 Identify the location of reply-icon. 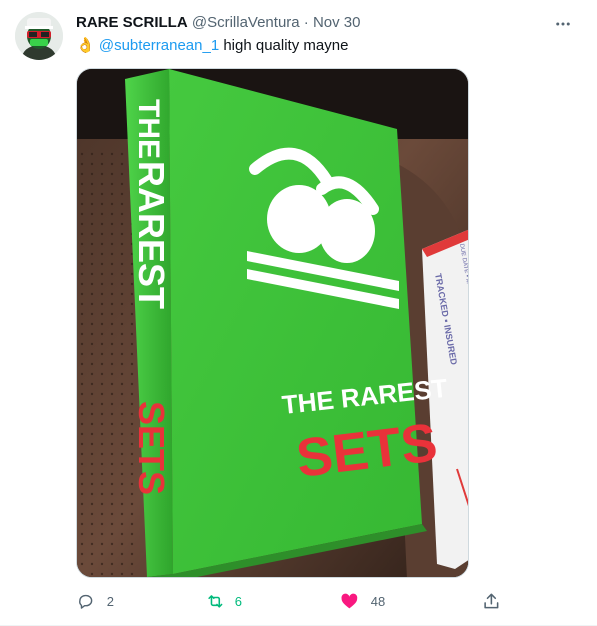
(86, 601).